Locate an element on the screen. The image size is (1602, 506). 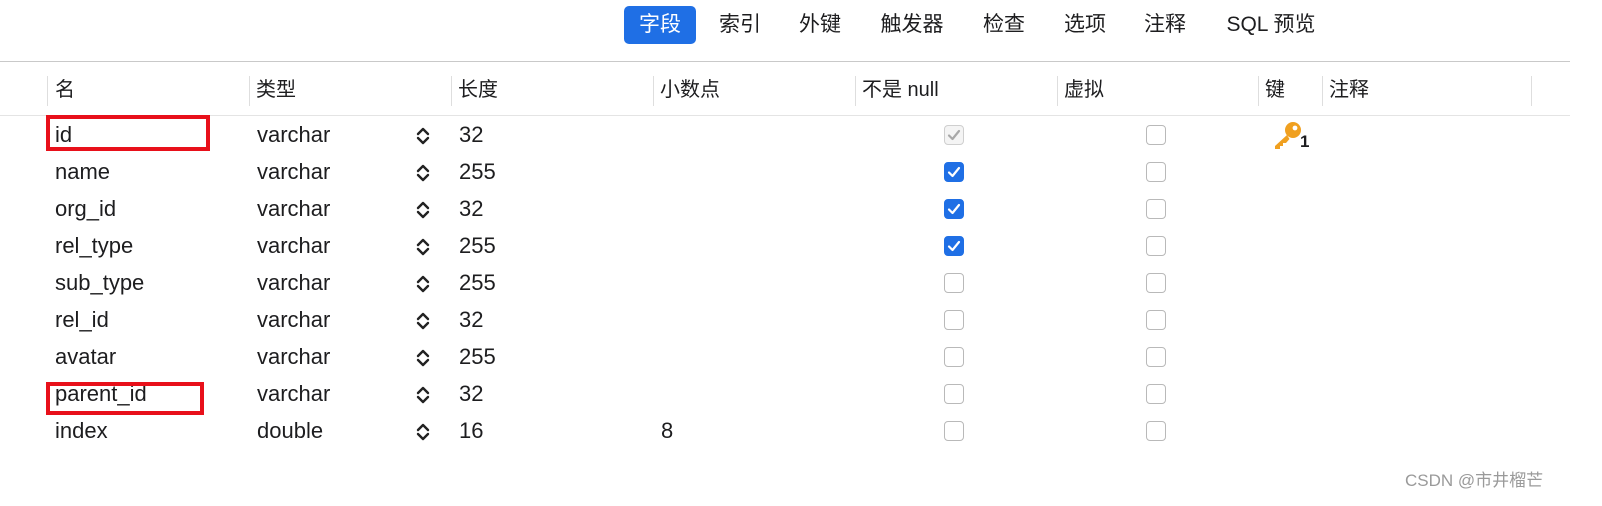
highlight-box-parent-id is located at coordinates (125, 398).